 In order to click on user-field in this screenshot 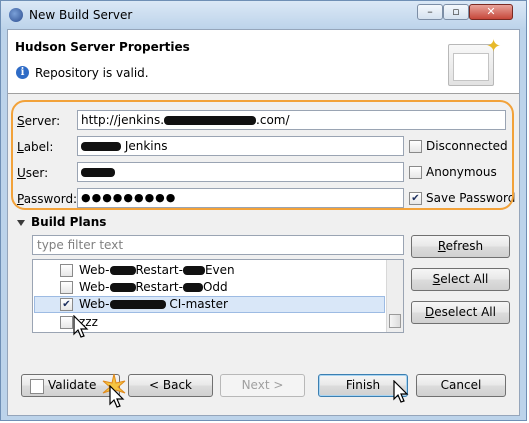, I will do `click(240, 172)`.